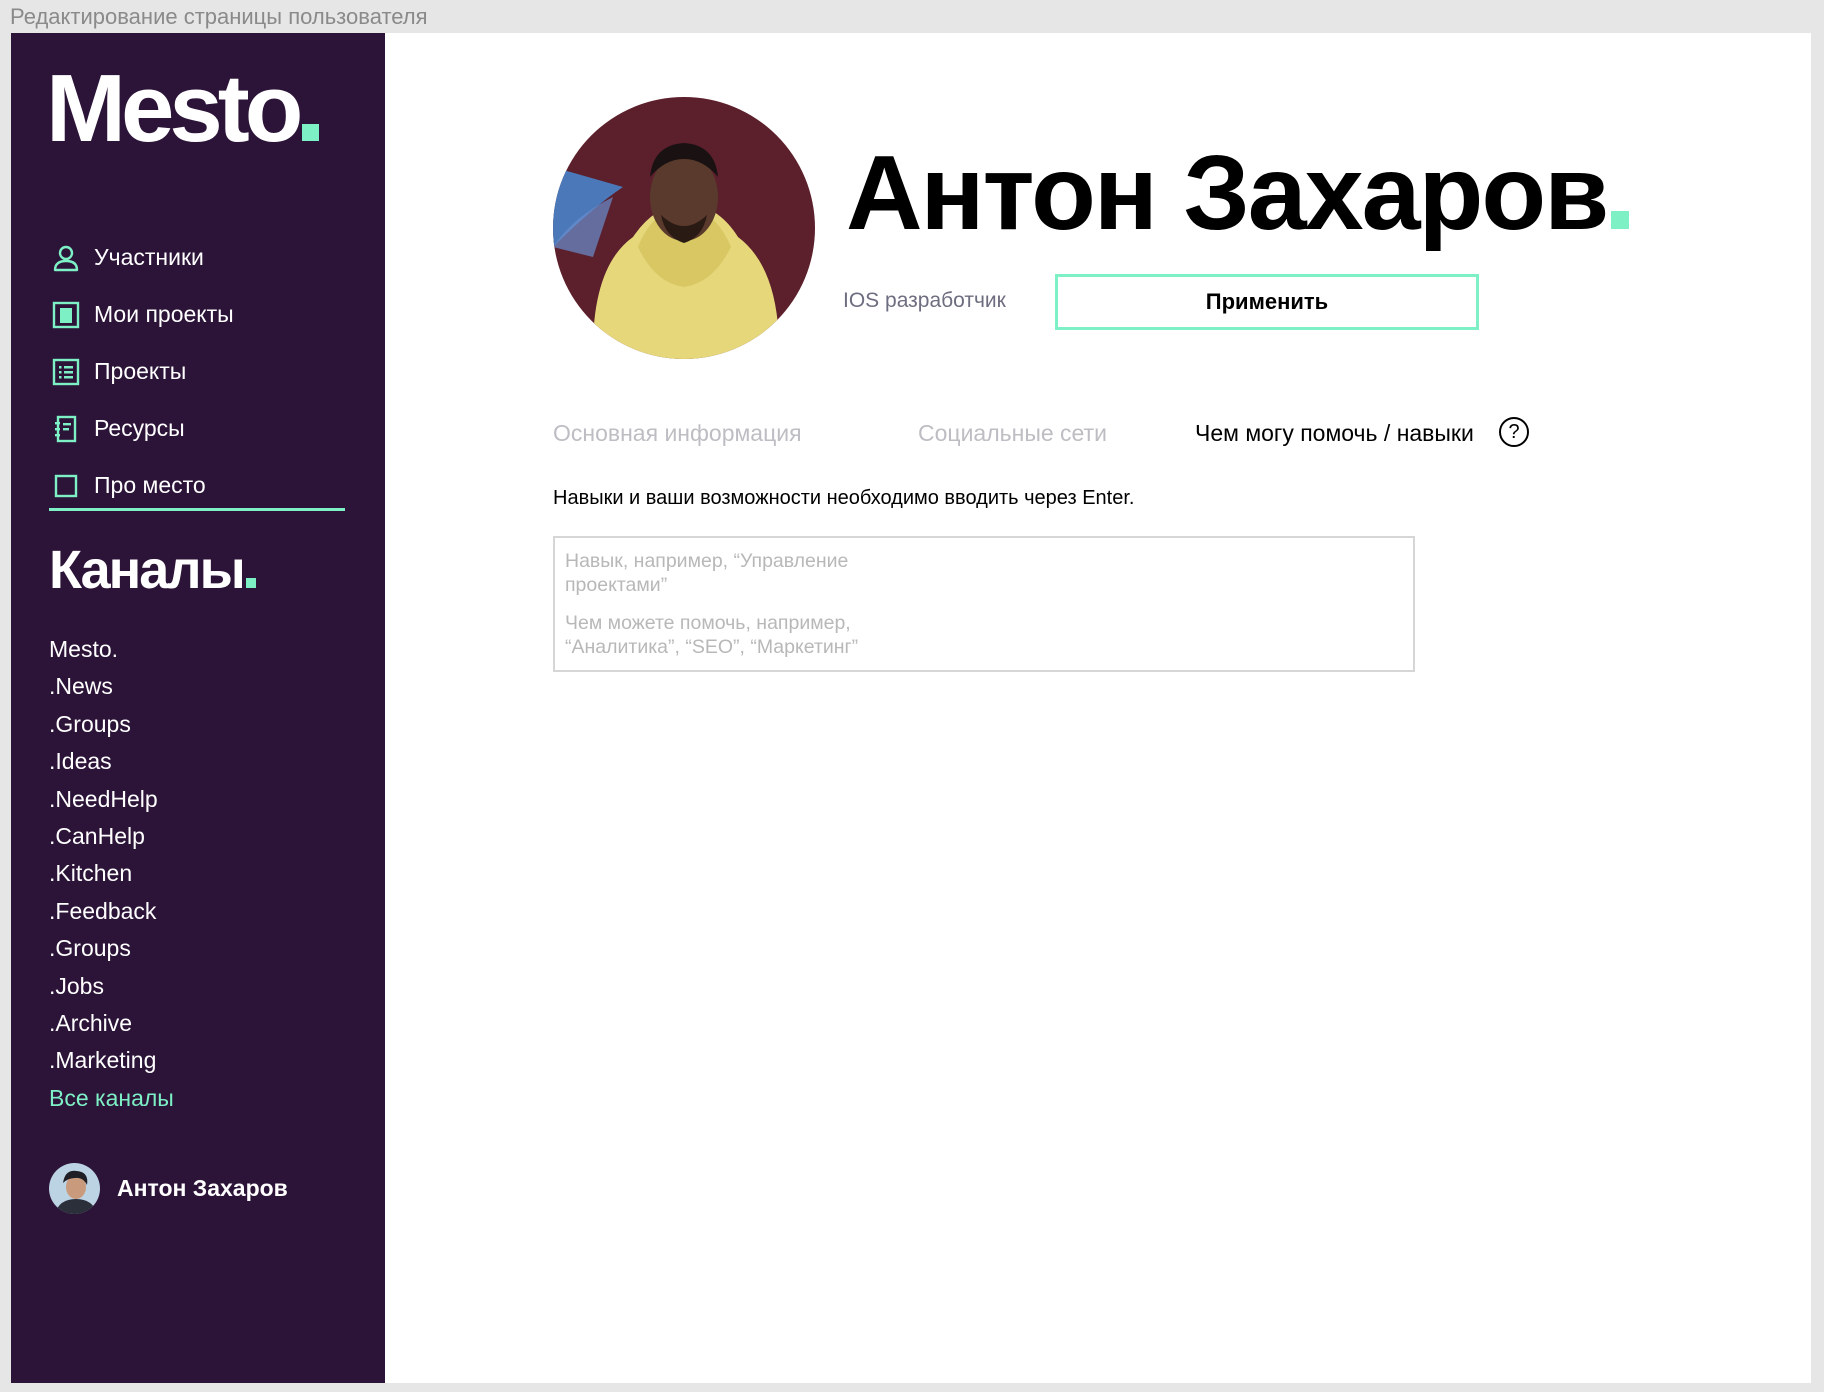 The width and height of the screenshot is (1824, 1392). I want to click on profile-name: Антон Захаров, so click(1238, 193).